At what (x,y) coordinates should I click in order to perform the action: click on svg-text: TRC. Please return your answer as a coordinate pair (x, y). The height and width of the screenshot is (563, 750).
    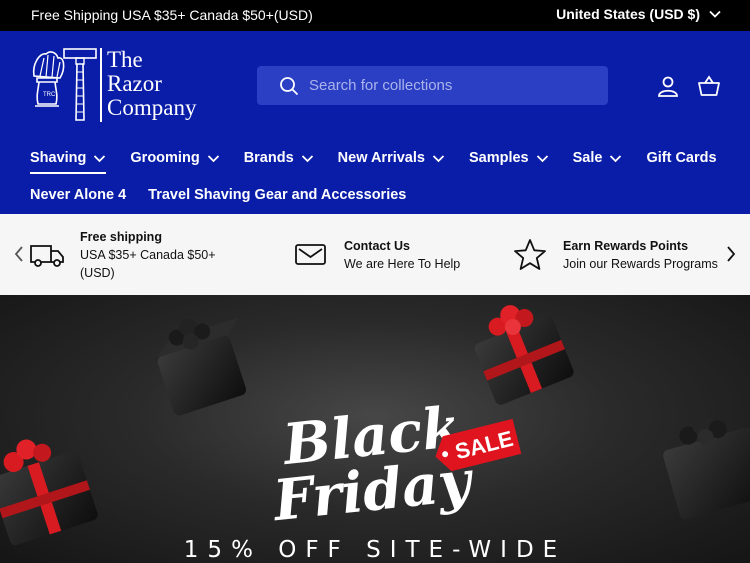
    Looking at the image, I should click on (49, 95).